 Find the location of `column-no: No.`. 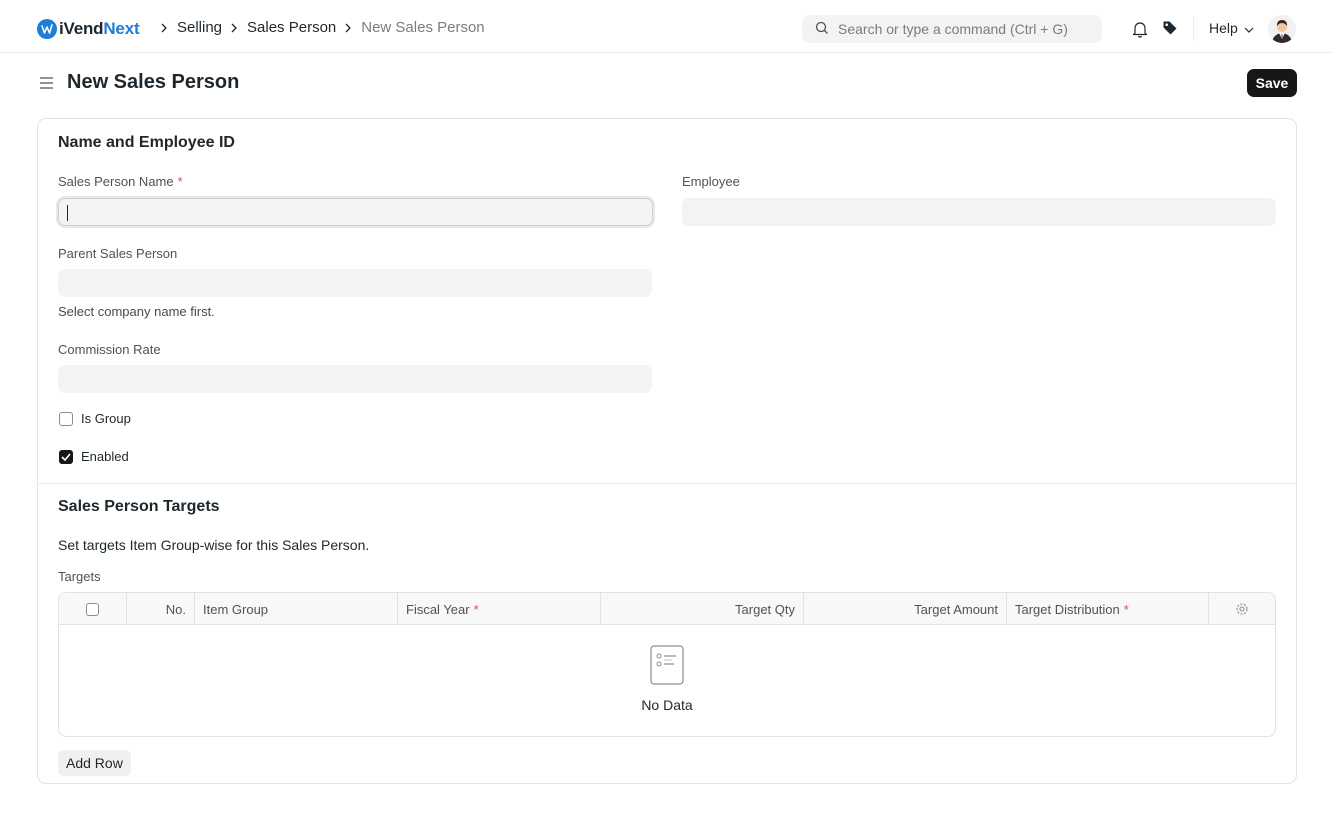

column-no: No. is located at coordinates (161, 609).